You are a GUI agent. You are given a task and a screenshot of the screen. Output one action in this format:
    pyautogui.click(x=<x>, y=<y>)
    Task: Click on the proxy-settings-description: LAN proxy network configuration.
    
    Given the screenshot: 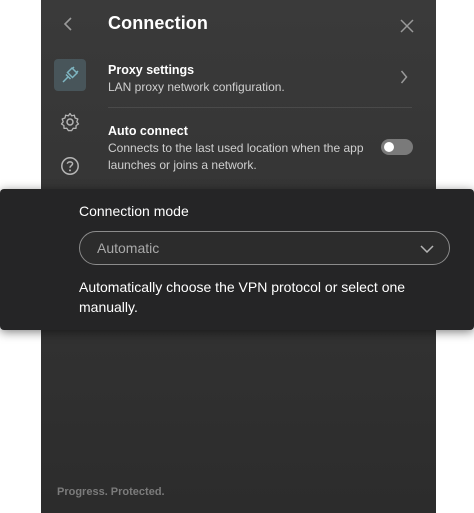 What is the action you would take?
    pyautogui.click(x=196, y=87)
    